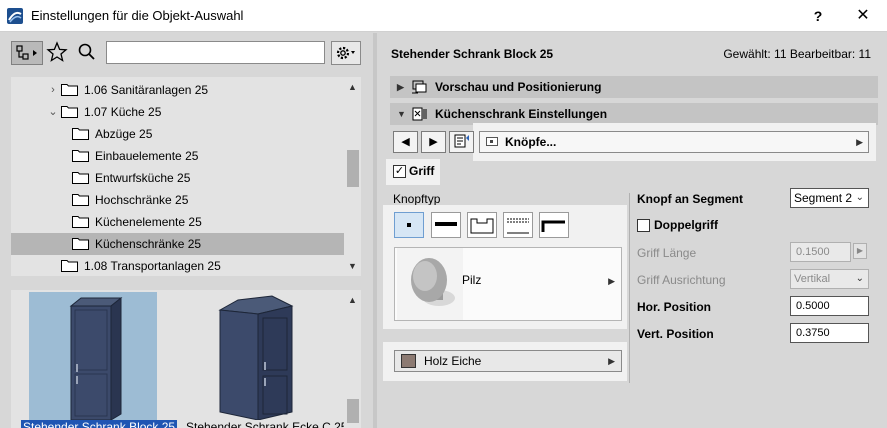 The height and width of the screenshot is (428, 887). What do you see at coordinates (267, 424) in the screenshot?
I see `preview-item-label: Stehender Schrank Ecke C 25` at bounding box center [267, 424].